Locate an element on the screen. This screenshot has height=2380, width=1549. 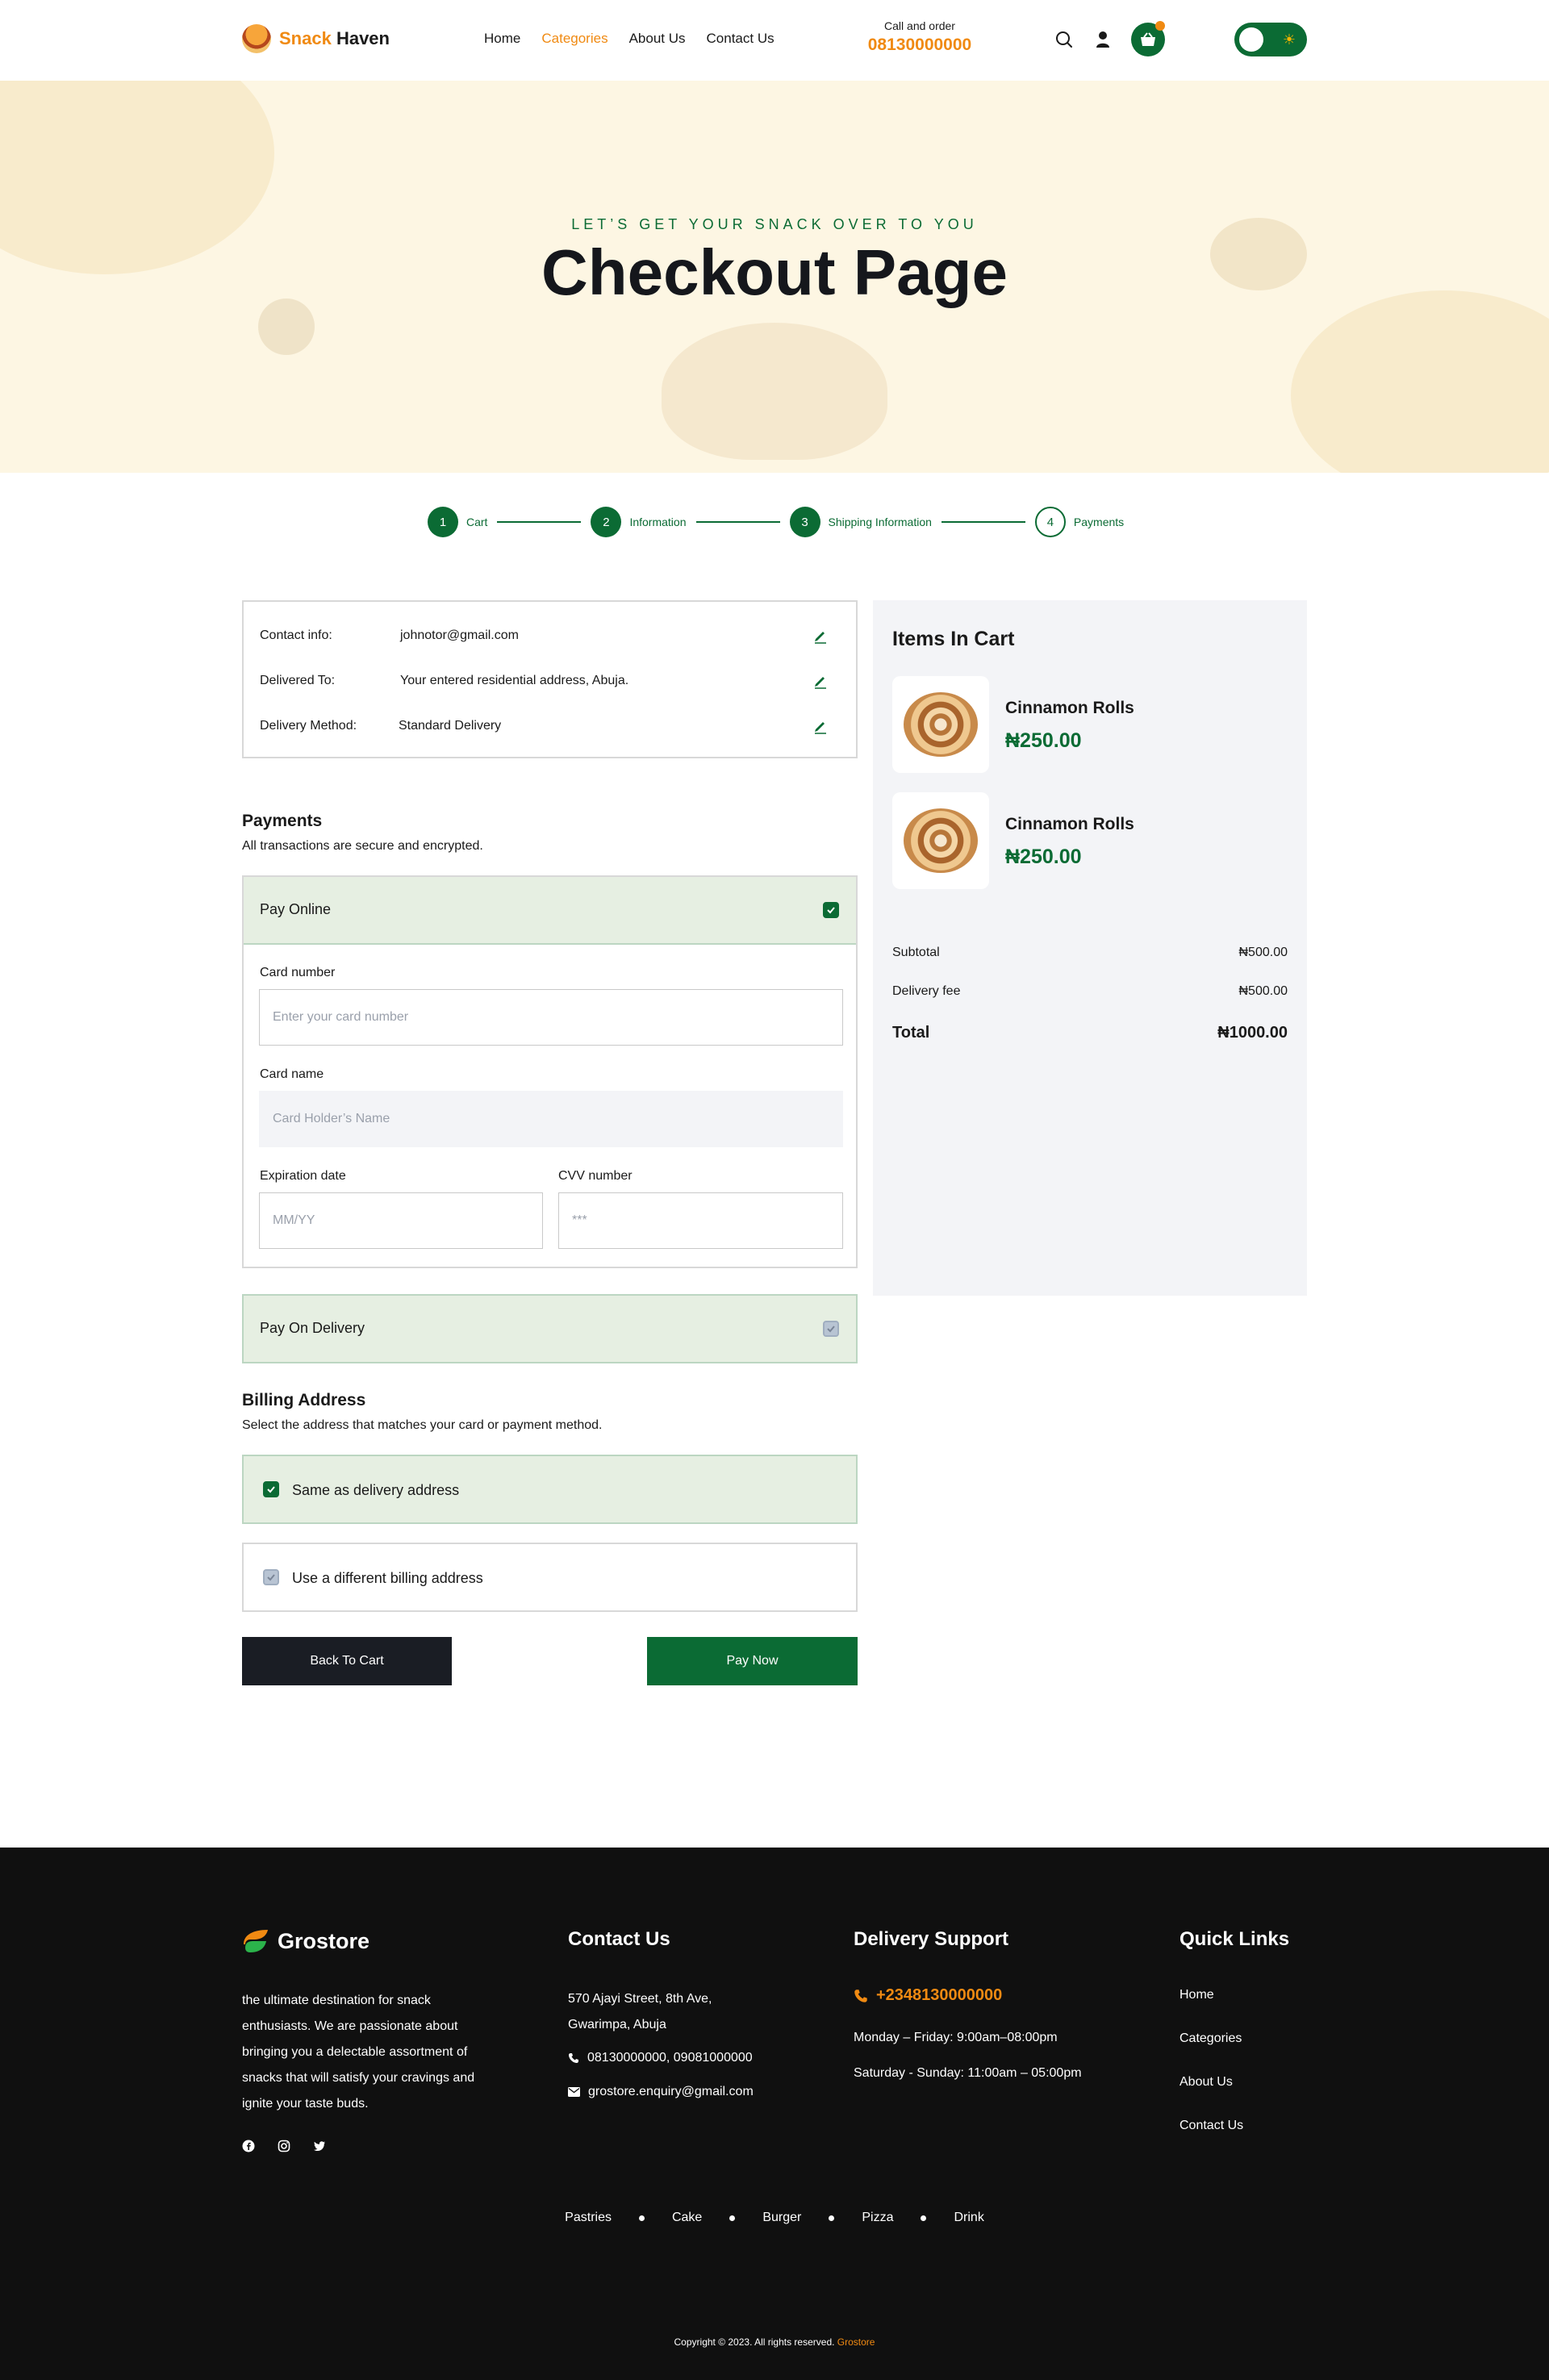
expiry-input is located at coordinates (401, 1220).